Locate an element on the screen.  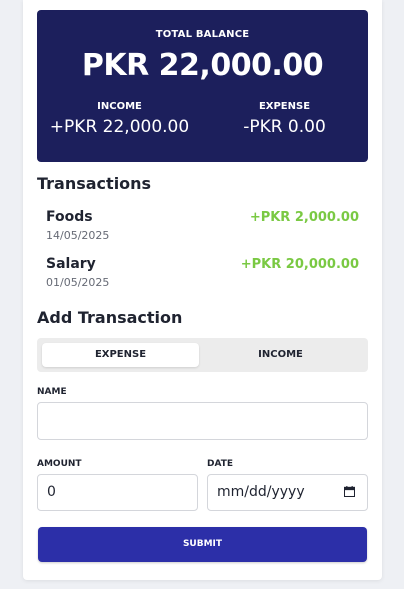
expense-summary: EXPENSE -PKR 0.00 is located at coordinates (284, 119).